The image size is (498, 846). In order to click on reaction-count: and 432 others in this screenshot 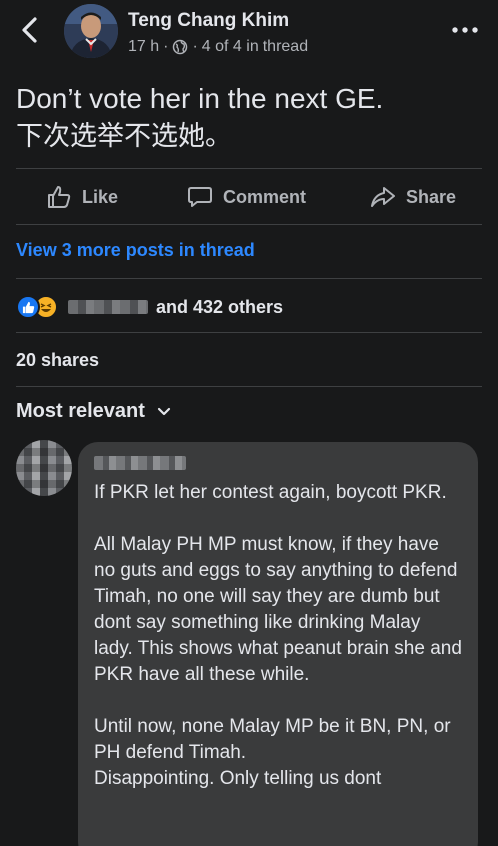, I will do `click(220, 306)`.